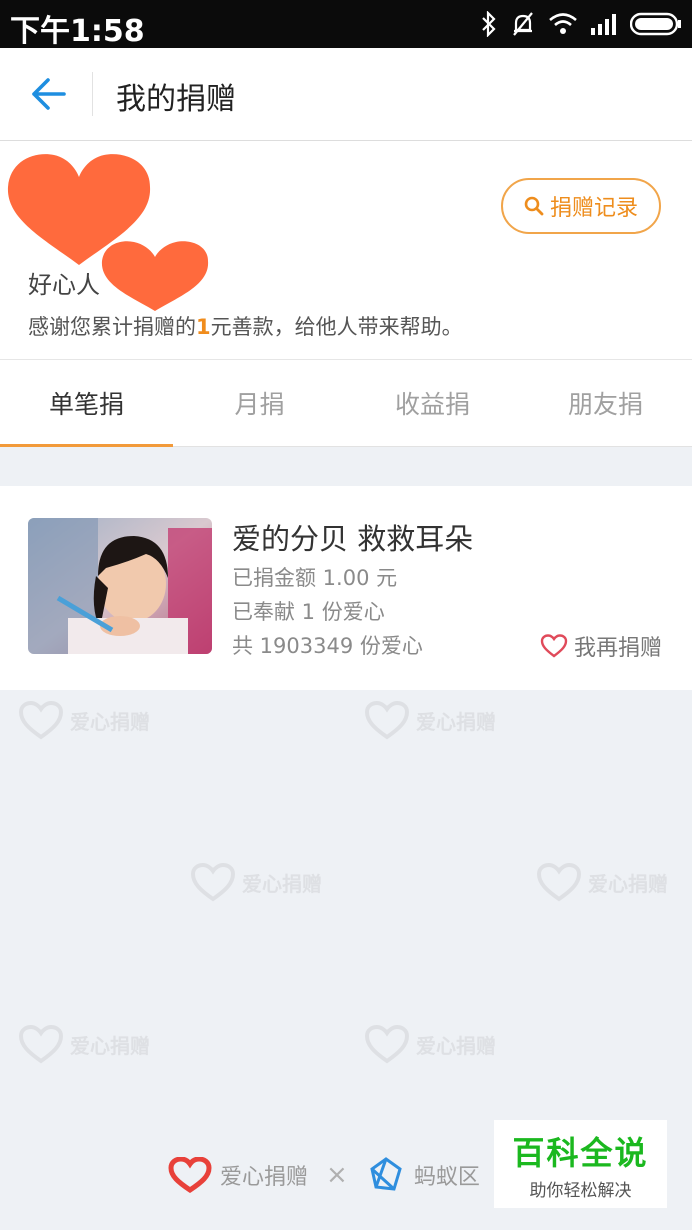 Image resolution: width=692 pixels, height=1230 pixels. I want to click on baike-badge: 百科全说 助你轻松解决, so click(580, 1164).